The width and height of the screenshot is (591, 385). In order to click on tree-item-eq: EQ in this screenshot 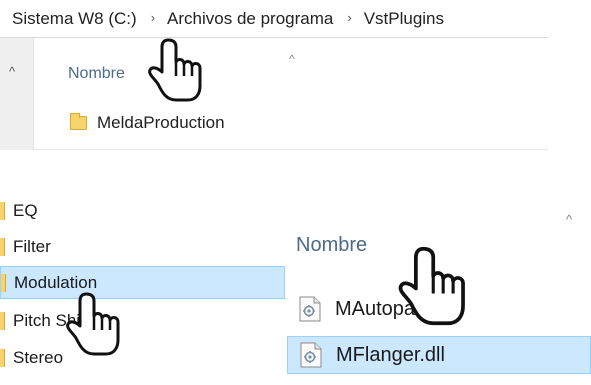, I will do `click(142, 210)`.